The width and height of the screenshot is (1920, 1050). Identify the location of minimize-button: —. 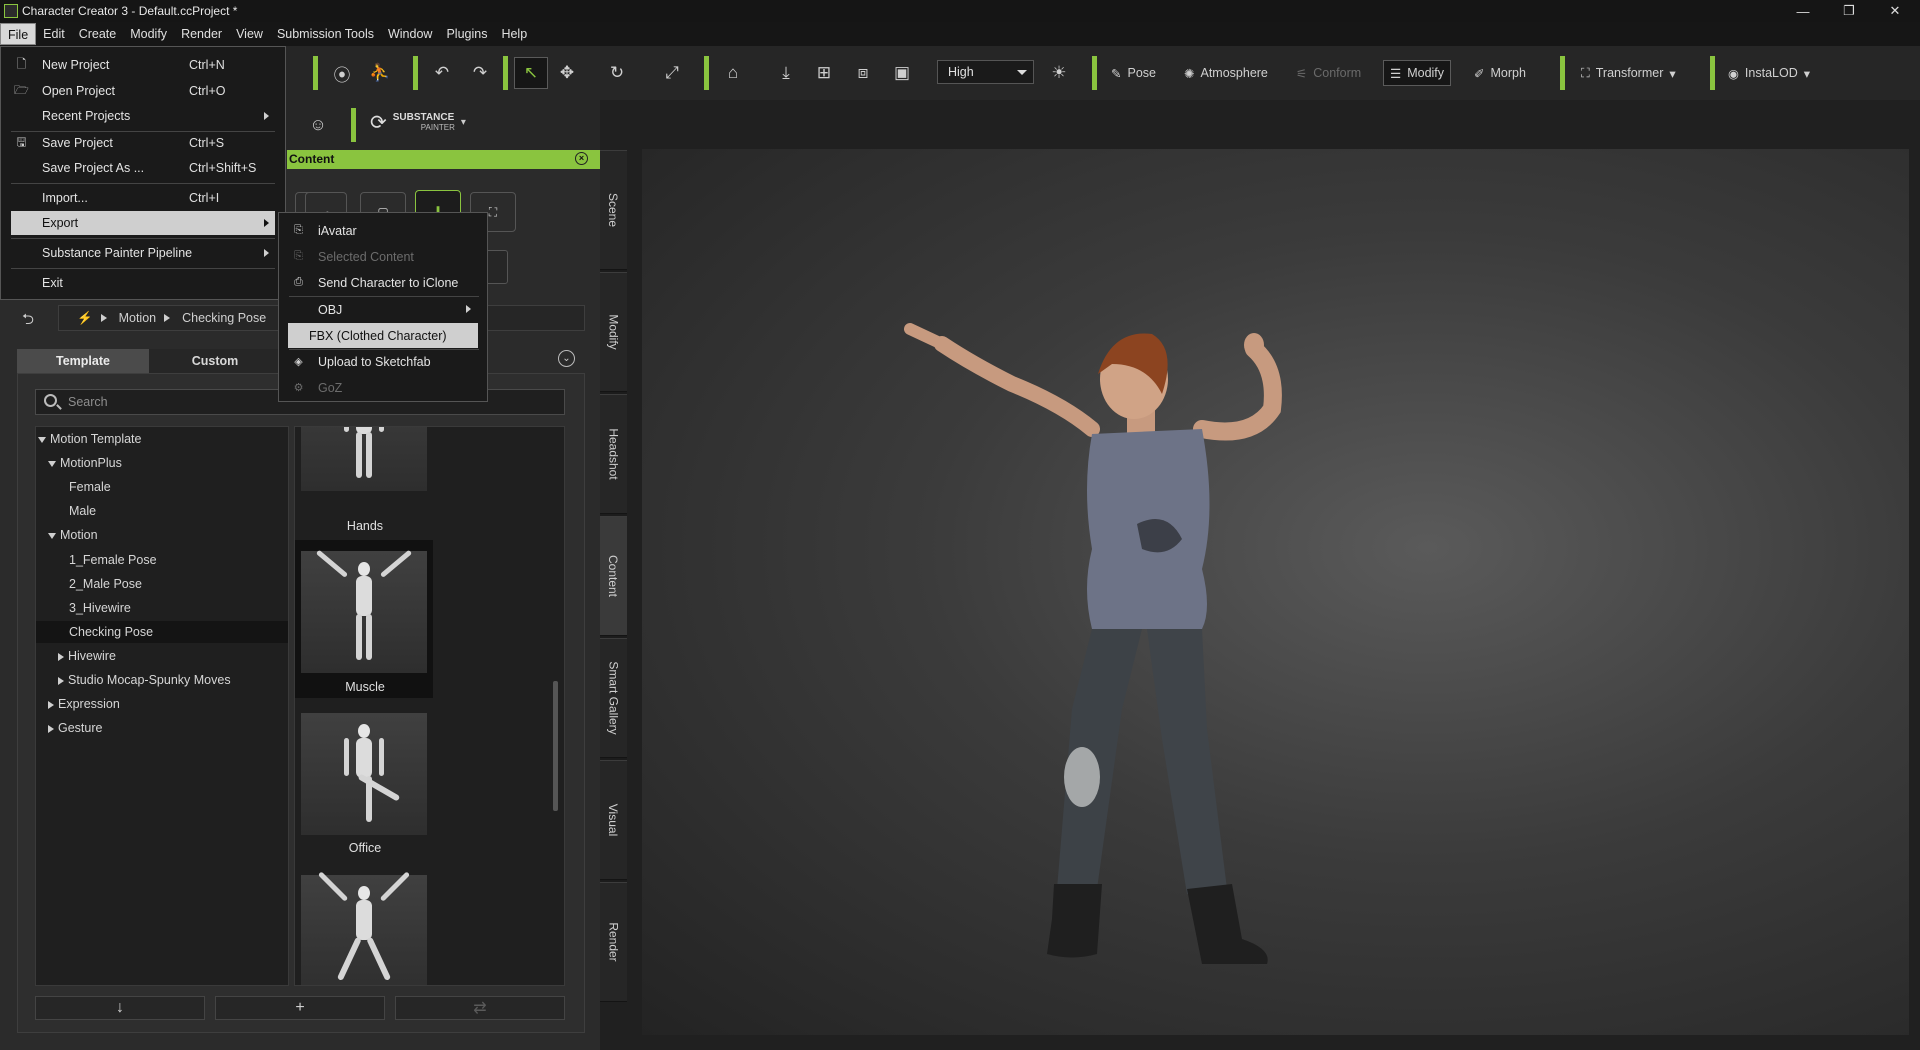
(1803, 11).